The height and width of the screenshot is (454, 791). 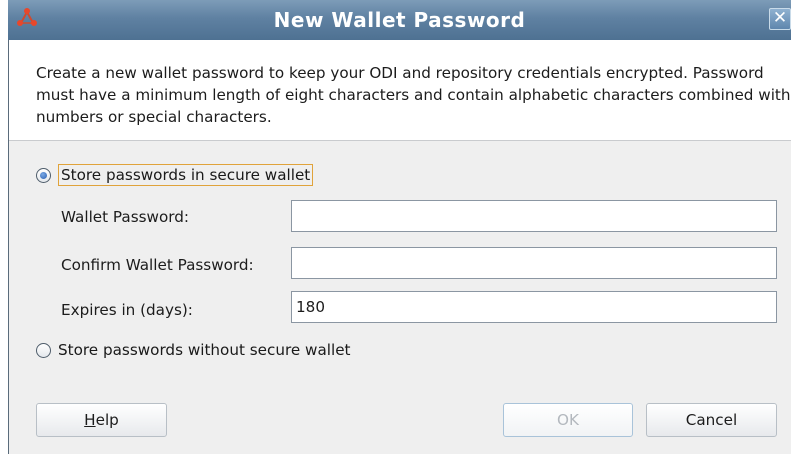 What do you see at coordinates (204, 350) in the screenshot?
I see `no-wallet-label: Store passwords without secure wallet` at bounding box center [204, 350].